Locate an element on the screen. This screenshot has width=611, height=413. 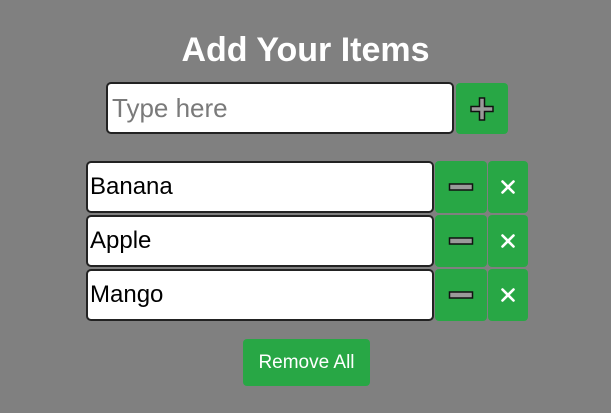
plus-icon is located at coordinates (482, 108).